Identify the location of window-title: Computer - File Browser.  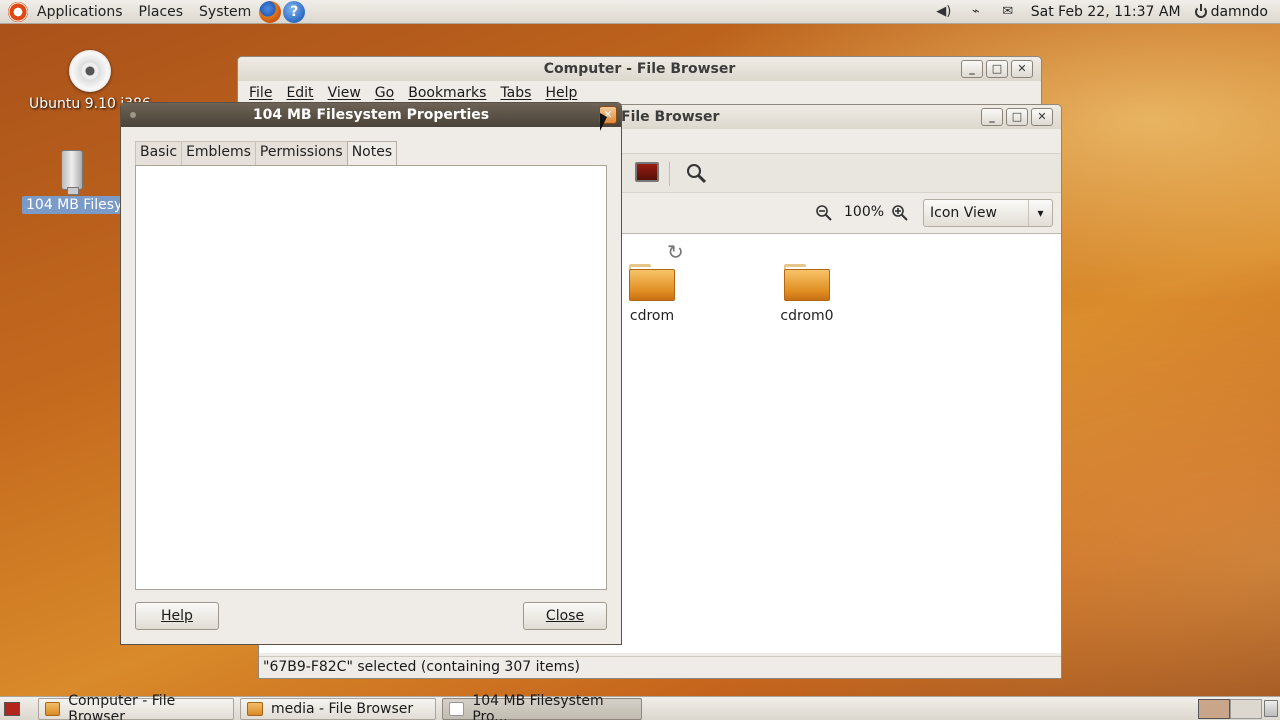
(639, 69).